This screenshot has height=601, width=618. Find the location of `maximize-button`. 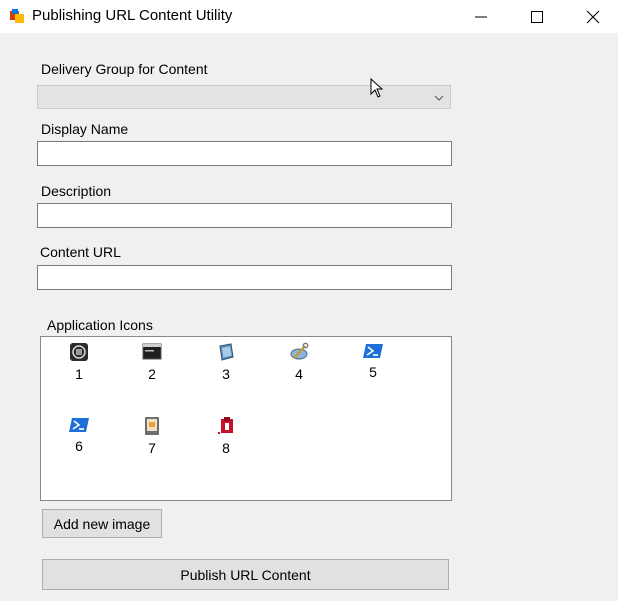

maximize-button is located at coordinates (537, 16).